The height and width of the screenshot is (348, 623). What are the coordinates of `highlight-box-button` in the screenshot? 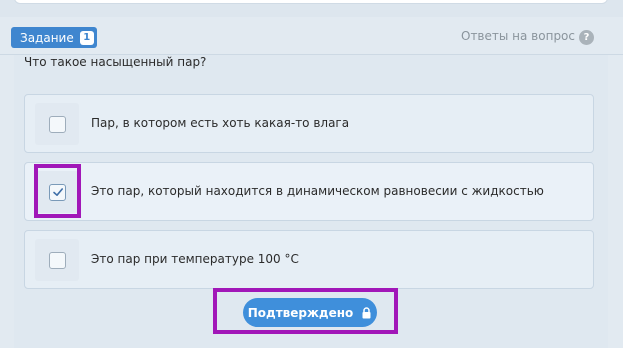 It's located at (305, 311).